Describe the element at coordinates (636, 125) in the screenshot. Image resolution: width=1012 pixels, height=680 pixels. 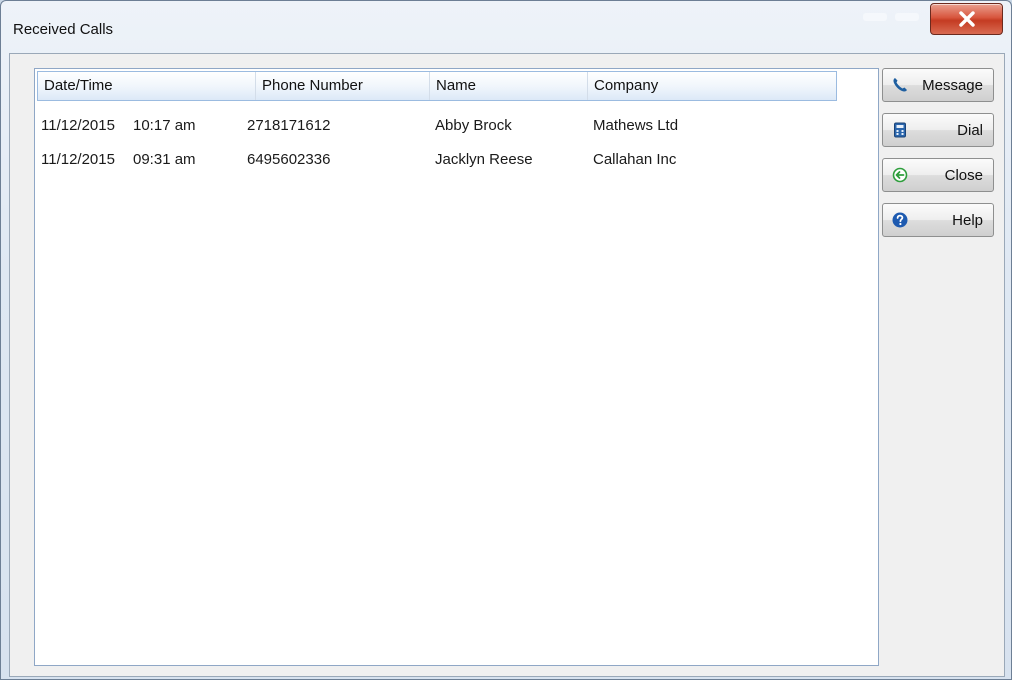
I see `cell-company: Mathews Ltd` at that location.